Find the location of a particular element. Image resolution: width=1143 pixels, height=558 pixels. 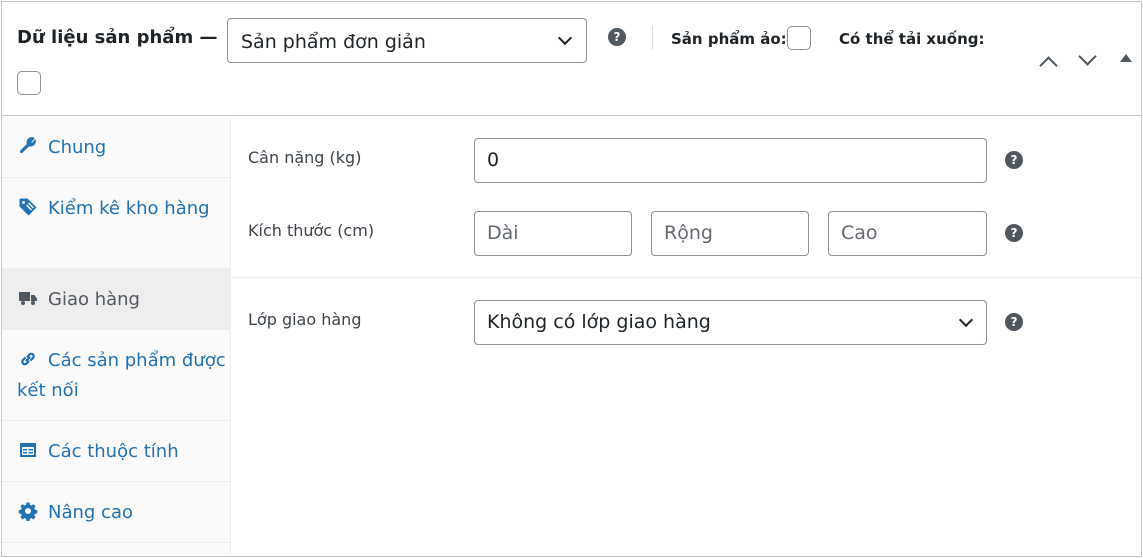

width-input: Rộng is located at coordinates (730, 233).